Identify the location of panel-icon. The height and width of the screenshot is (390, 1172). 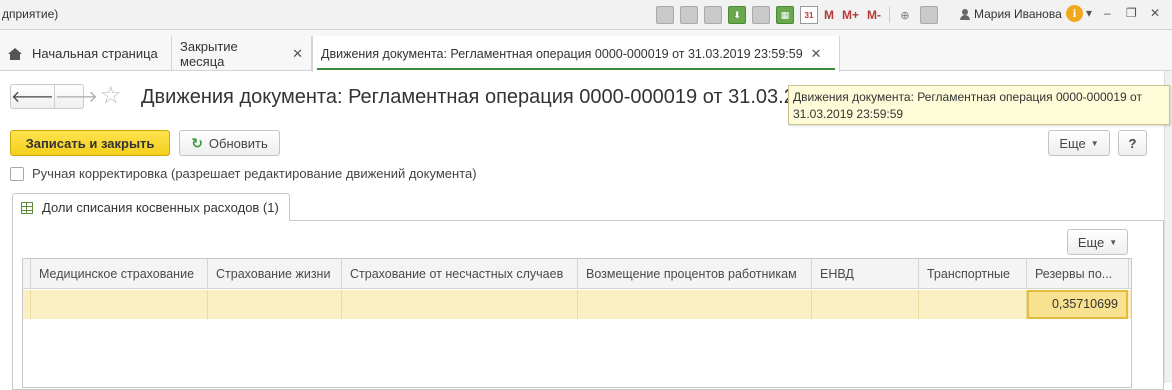
(929, 15).